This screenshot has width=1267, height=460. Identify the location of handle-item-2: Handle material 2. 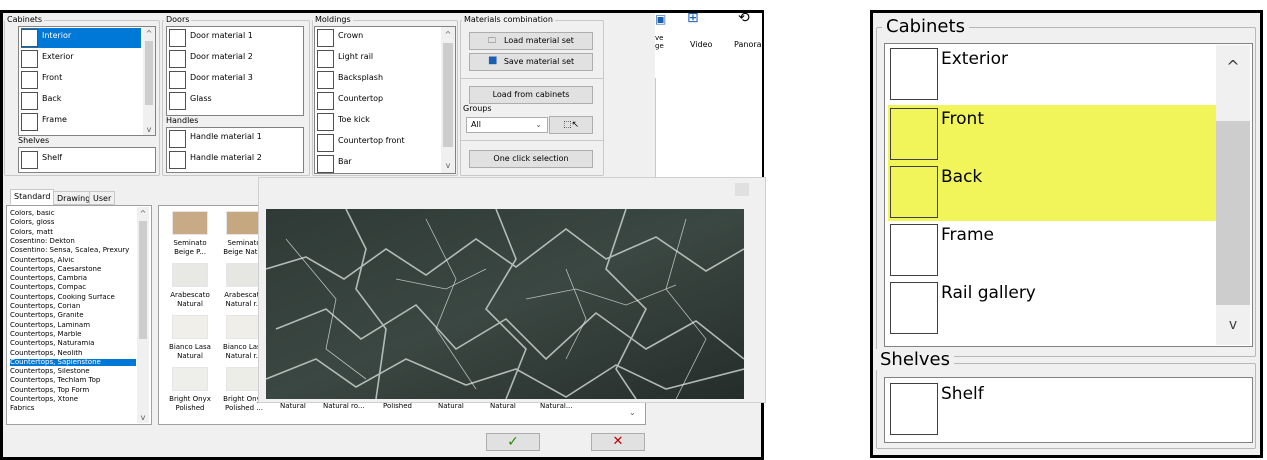
(234, 160).